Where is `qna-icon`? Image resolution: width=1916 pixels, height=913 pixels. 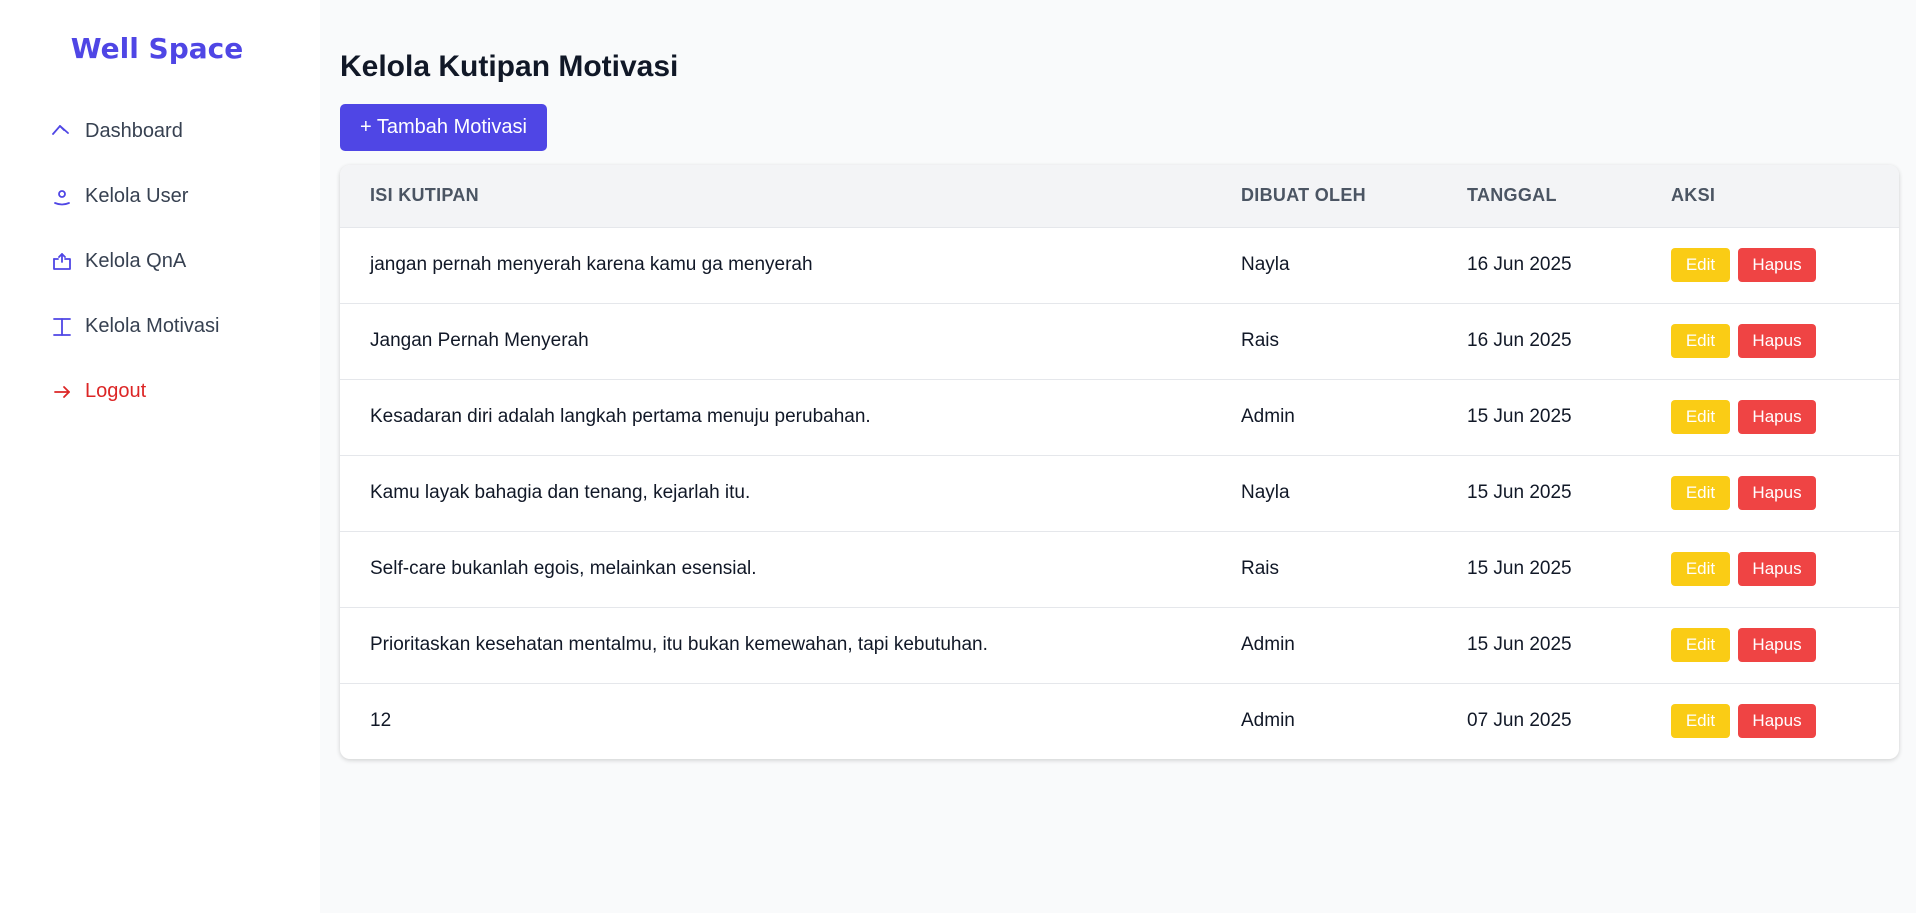 qna-icon is located at coordinates (62, 262).